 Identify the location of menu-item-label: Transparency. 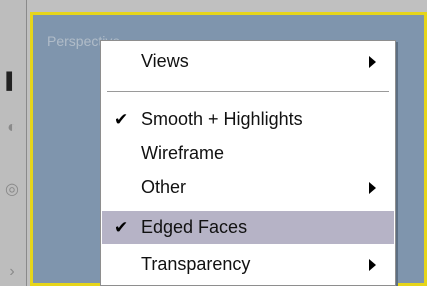
(196, 264).